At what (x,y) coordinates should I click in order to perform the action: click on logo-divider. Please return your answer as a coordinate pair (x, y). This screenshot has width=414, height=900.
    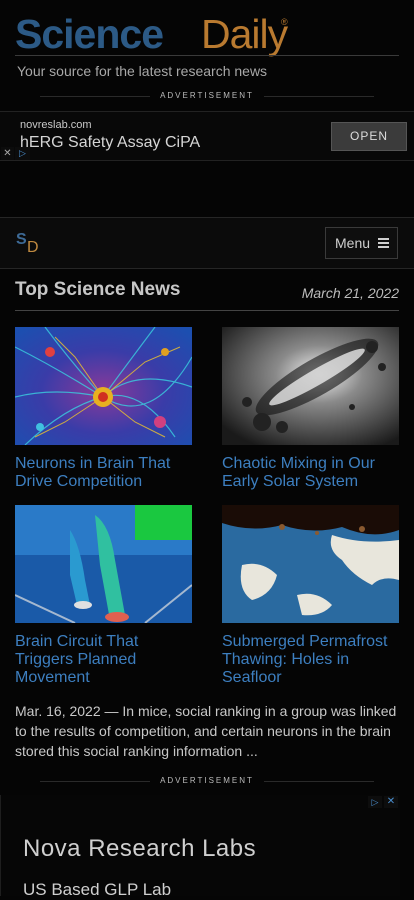
    Looking at the image, I should click on (207, 55).